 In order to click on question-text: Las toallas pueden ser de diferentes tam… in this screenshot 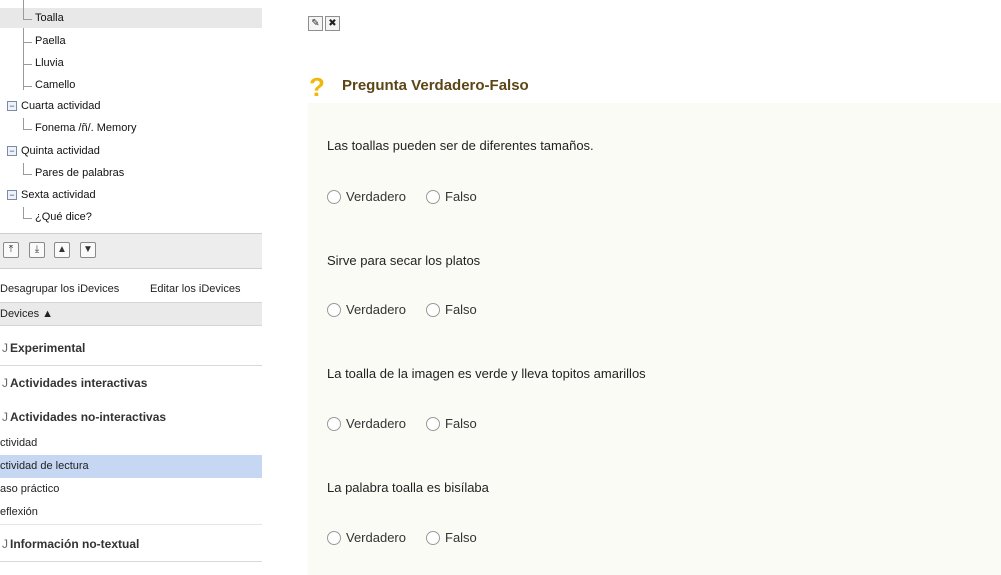, I will do `click(460, 145)`.